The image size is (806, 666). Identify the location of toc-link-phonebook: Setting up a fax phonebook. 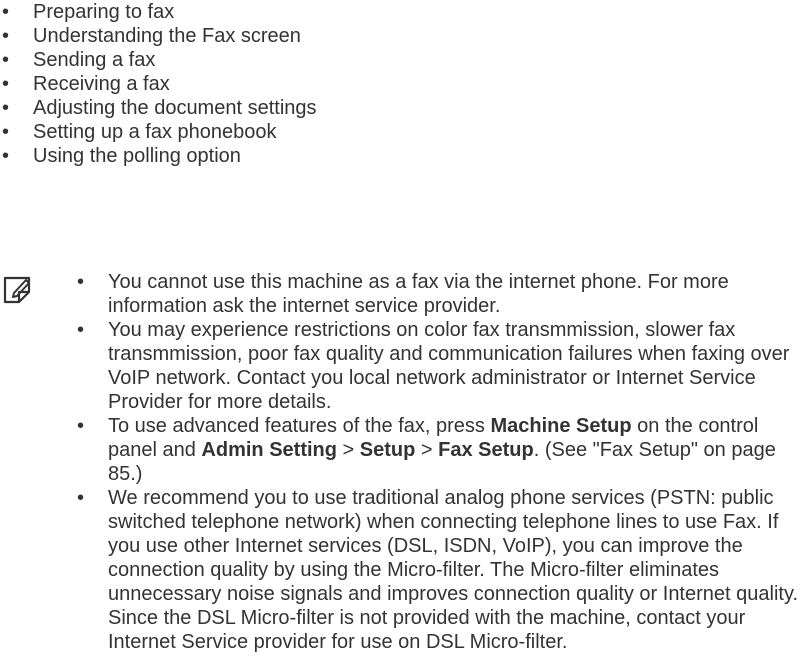
(155, 132).